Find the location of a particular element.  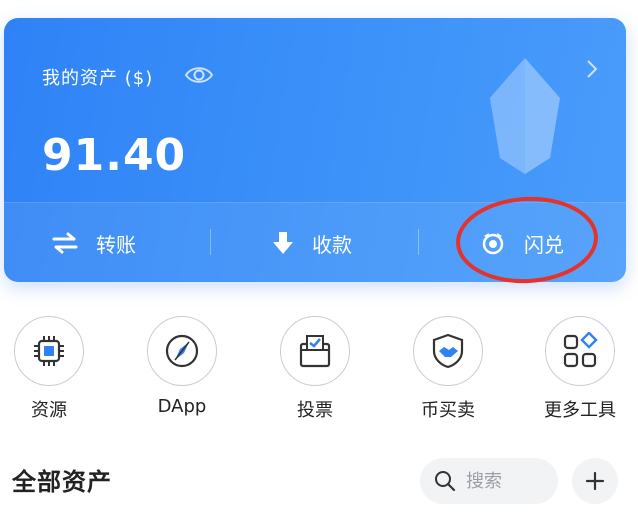

search-icon is located at coordinates (445, 481).